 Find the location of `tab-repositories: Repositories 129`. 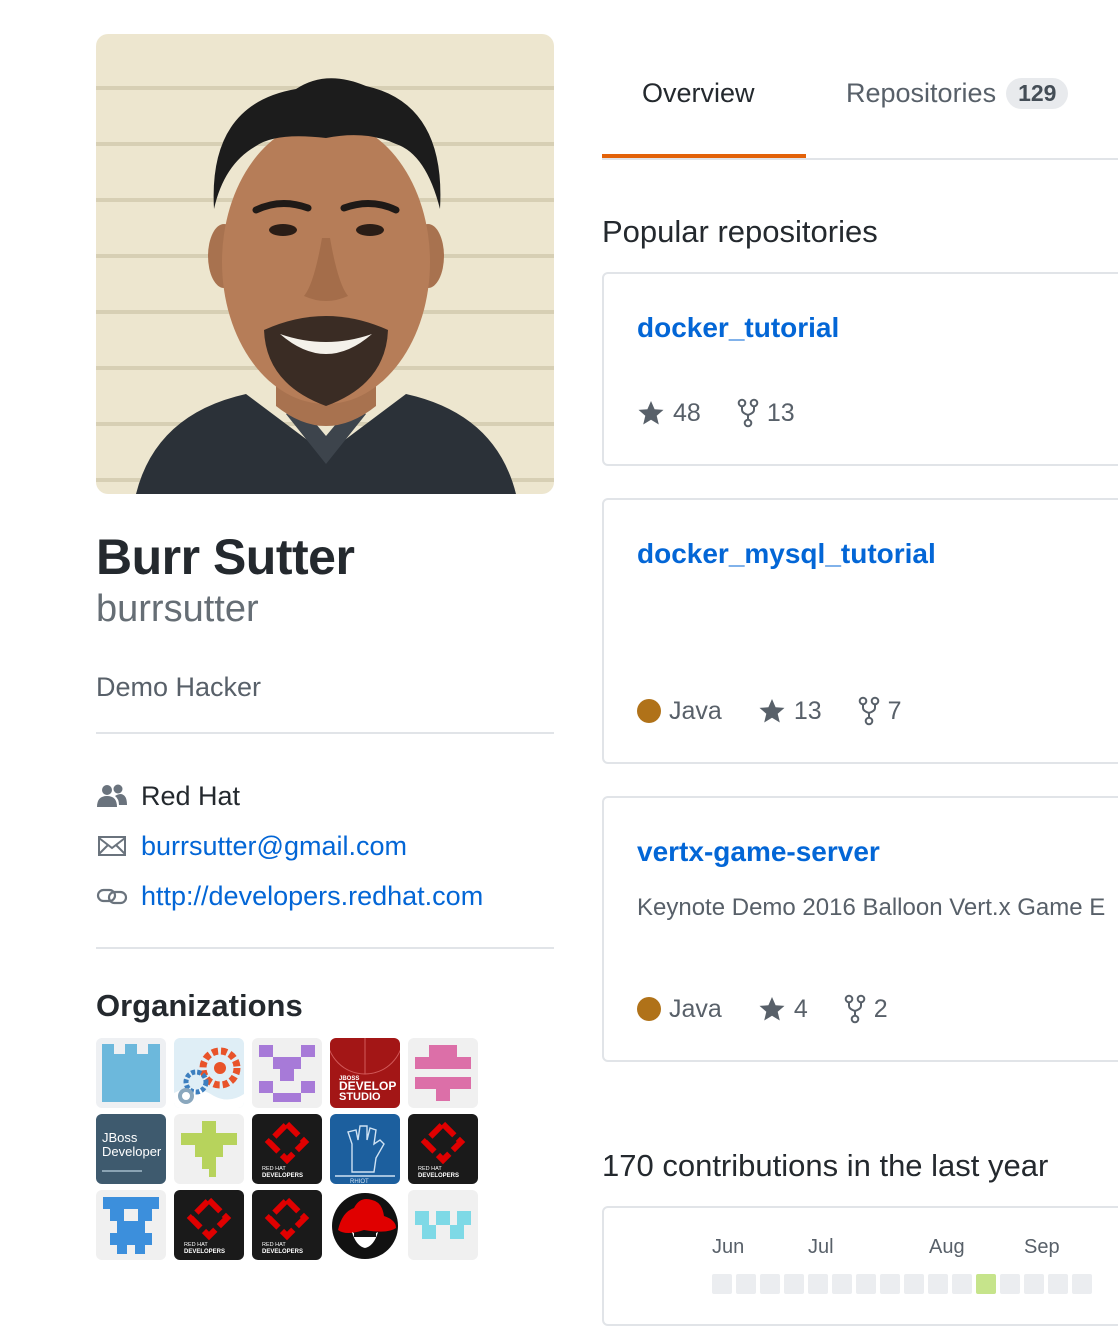

tab-repositories: Repositories 129 is located at coordinates (957, 93).